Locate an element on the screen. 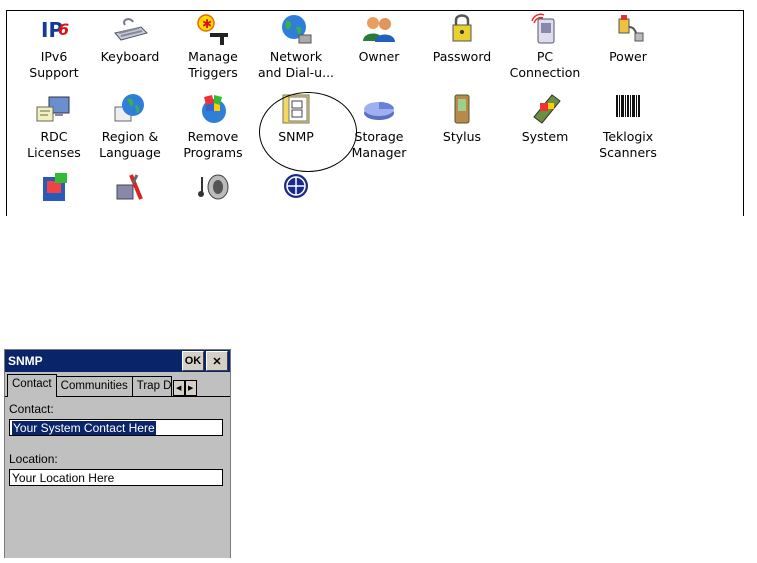  rdc-licenses-icon is located at coordinates (54, 109).